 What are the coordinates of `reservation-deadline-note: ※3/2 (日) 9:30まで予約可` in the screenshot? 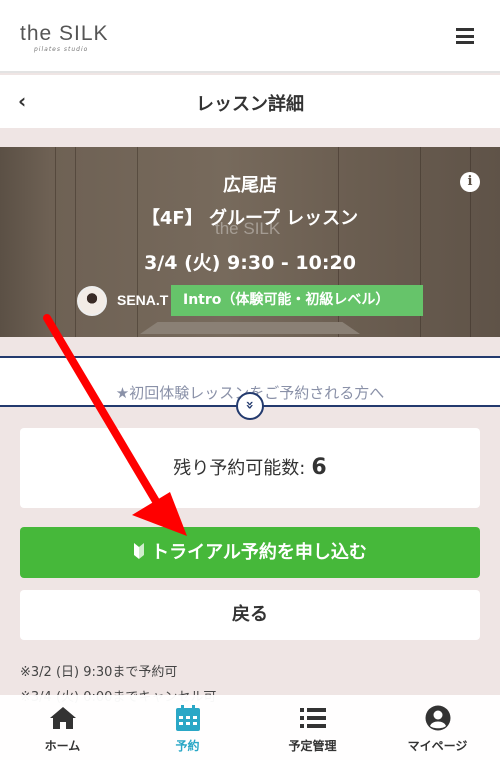 It's located at (99, 672).